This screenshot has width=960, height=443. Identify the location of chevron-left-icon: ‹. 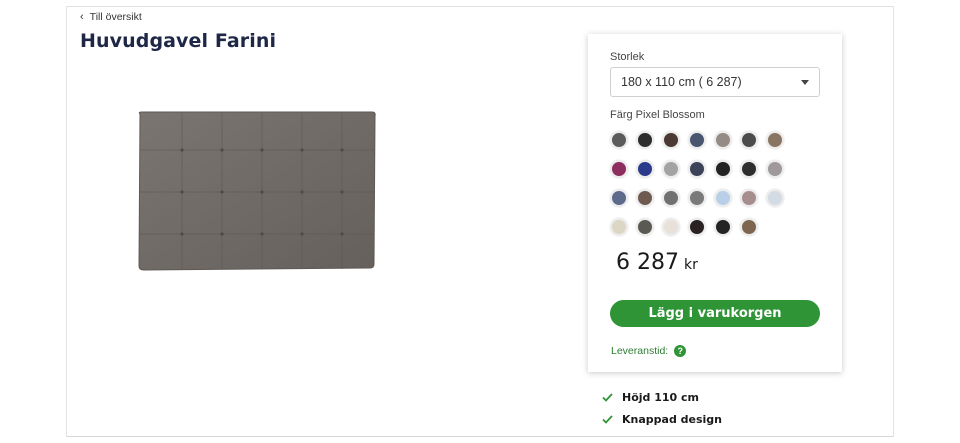
(82, 16).